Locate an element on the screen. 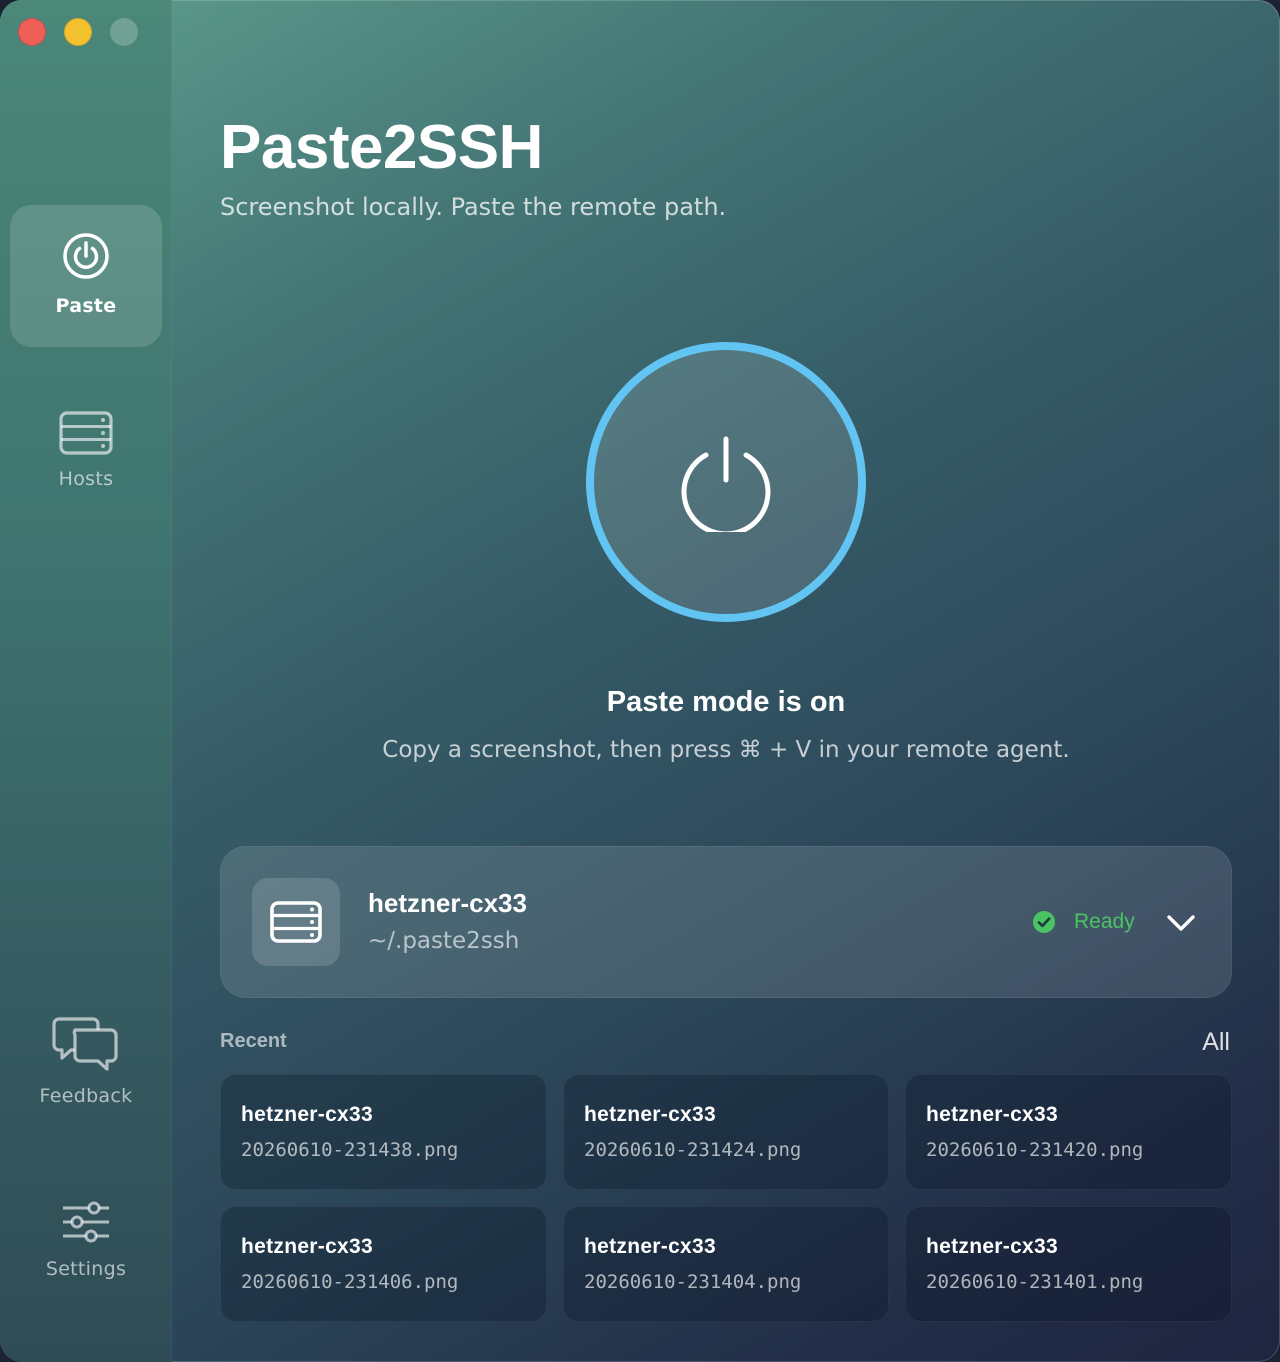 The image size is (1280, 1362). status-label: Ready is located at coordinates (1104, 921).